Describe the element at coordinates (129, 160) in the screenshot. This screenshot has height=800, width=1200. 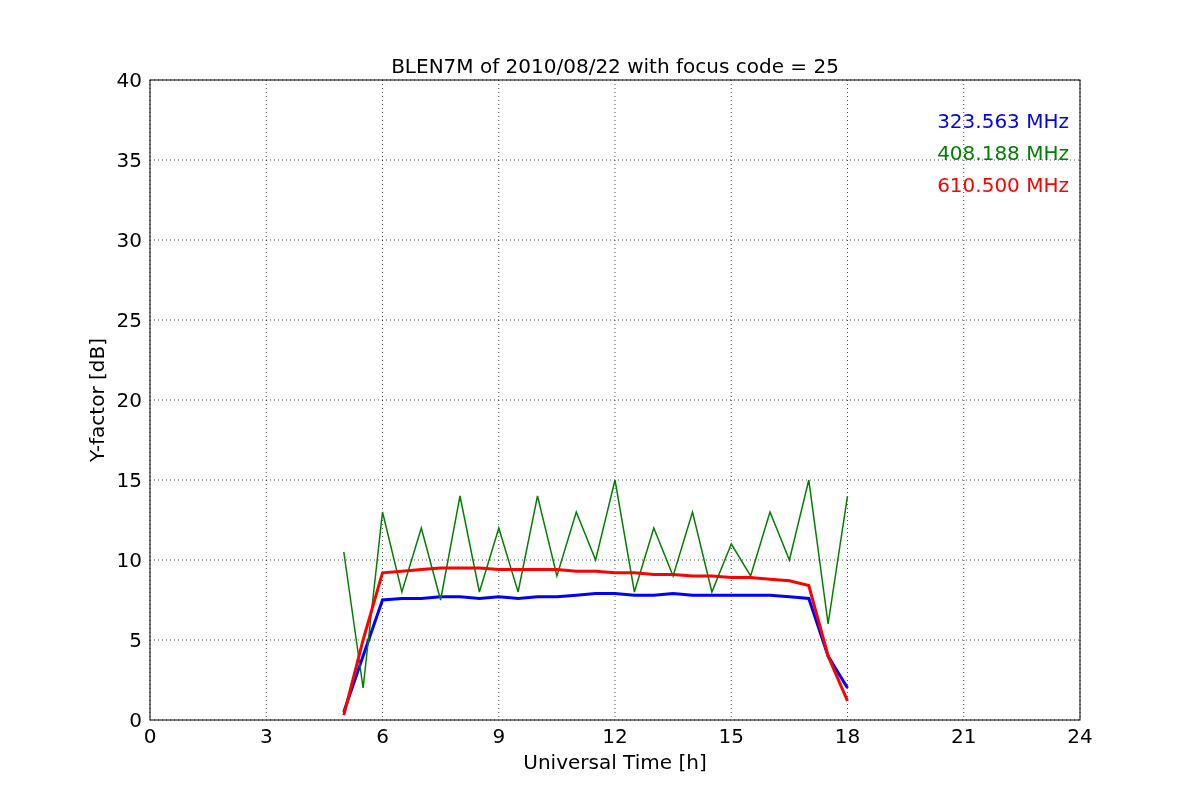
I see `y-tick-label: 35` at that location.